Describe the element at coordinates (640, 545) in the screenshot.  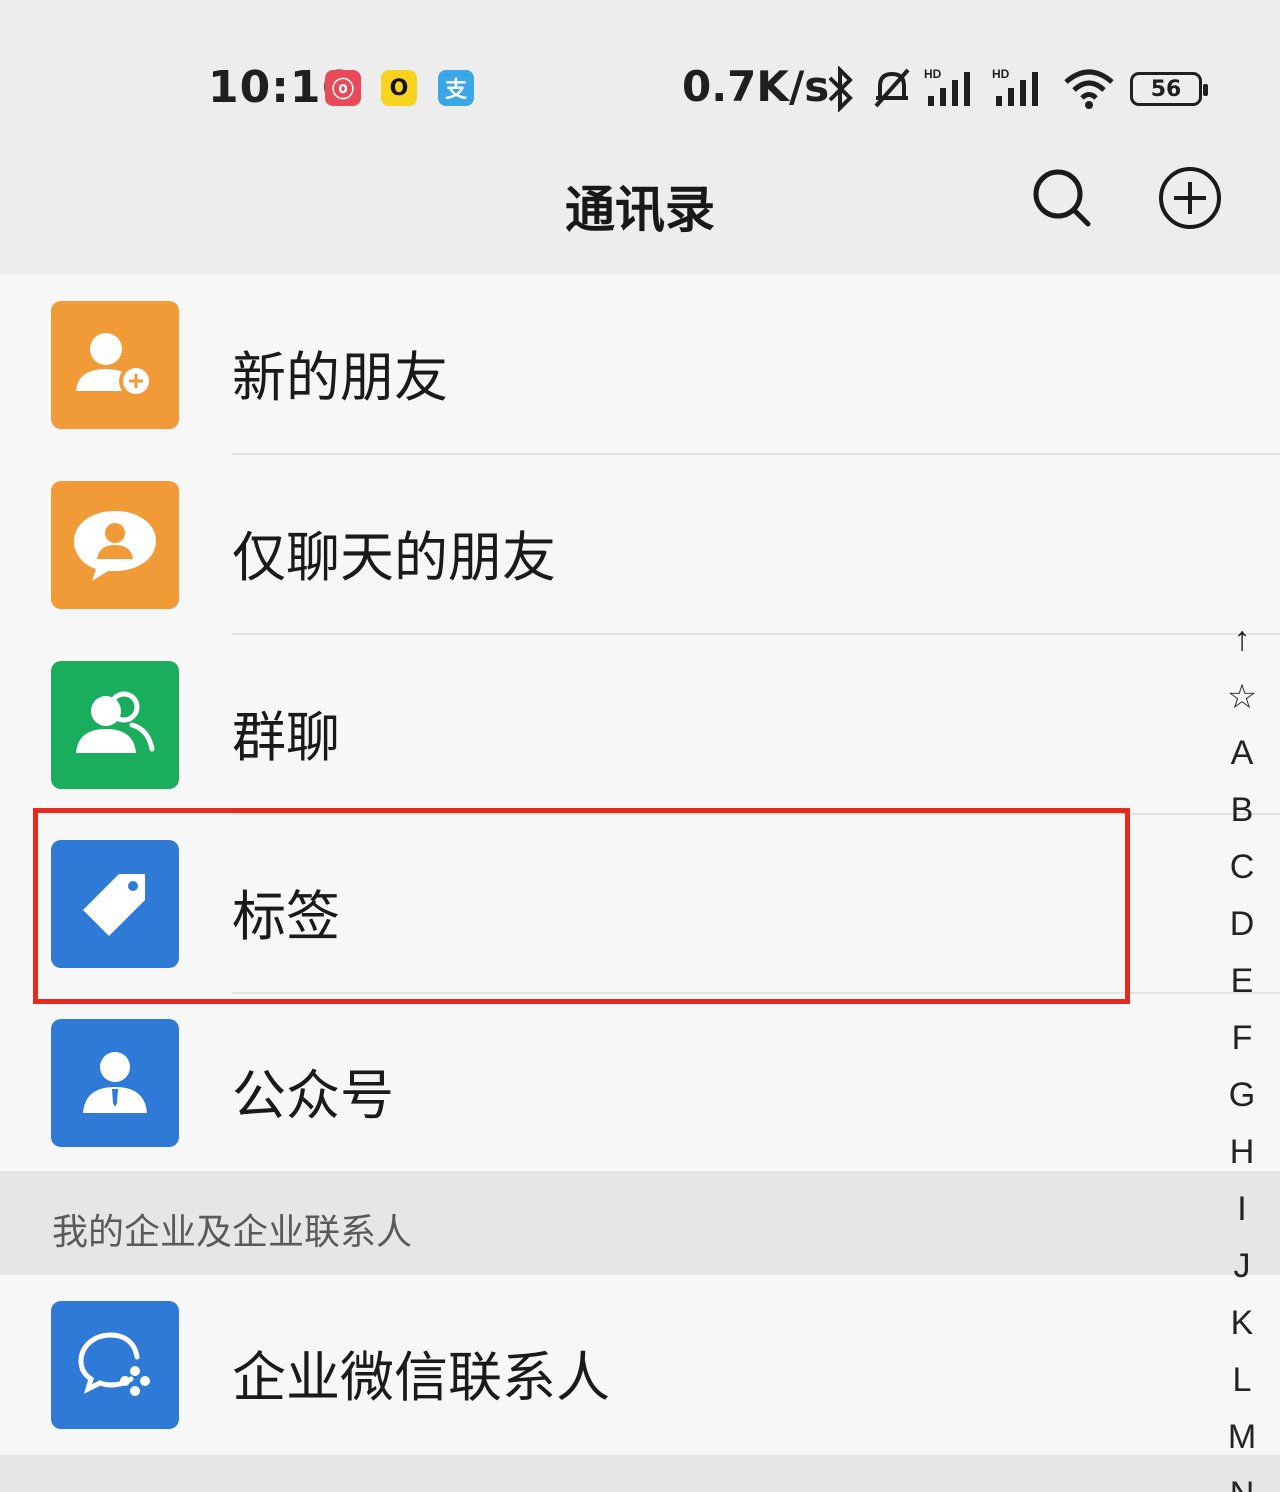
I see `list-item-chat-only-friends: 仅聊天的朋友` at that location.